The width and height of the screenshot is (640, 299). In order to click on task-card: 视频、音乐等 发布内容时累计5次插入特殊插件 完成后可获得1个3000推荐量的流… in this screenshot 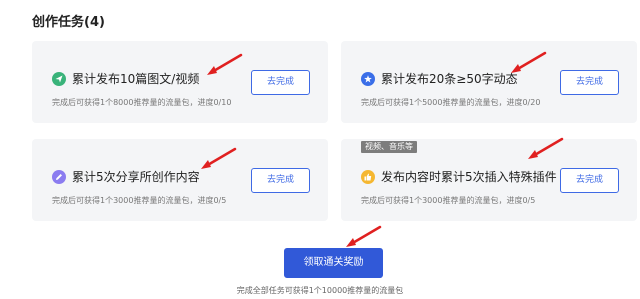, I will do `click(489, 180)`.